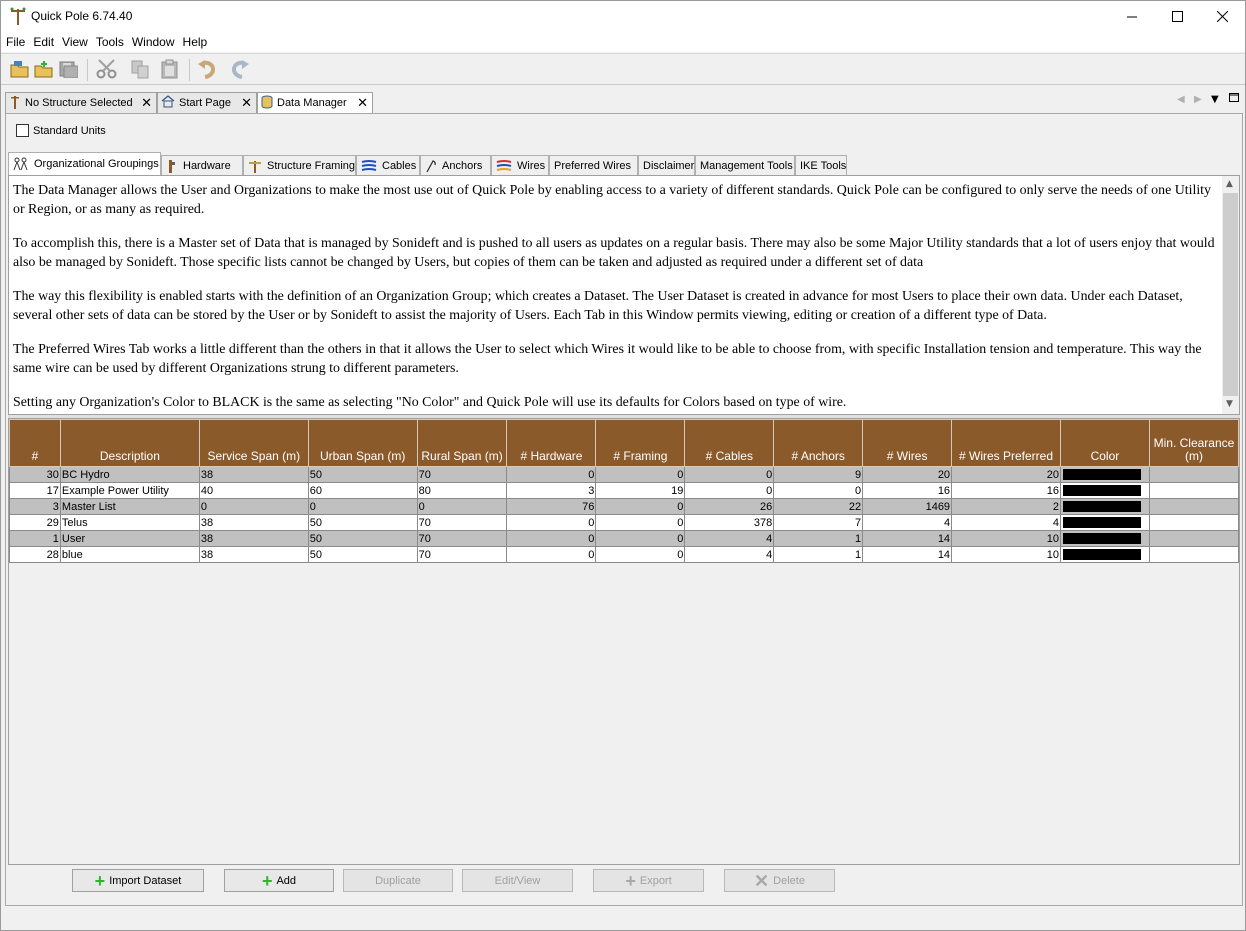 The image size is (1246, 931). Describe the element at coordinates (907, 538) in the screenshot. I see `cell-wires: 14` at that location.